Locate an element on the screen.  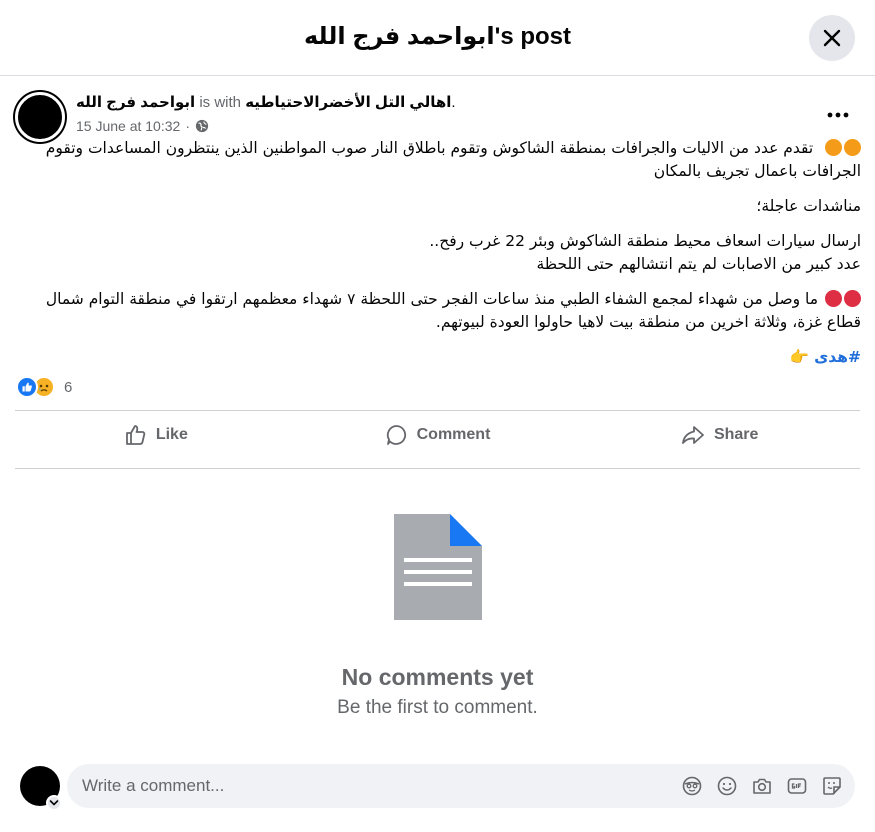
comment-label: Comment is located at coordinates (453, 434).